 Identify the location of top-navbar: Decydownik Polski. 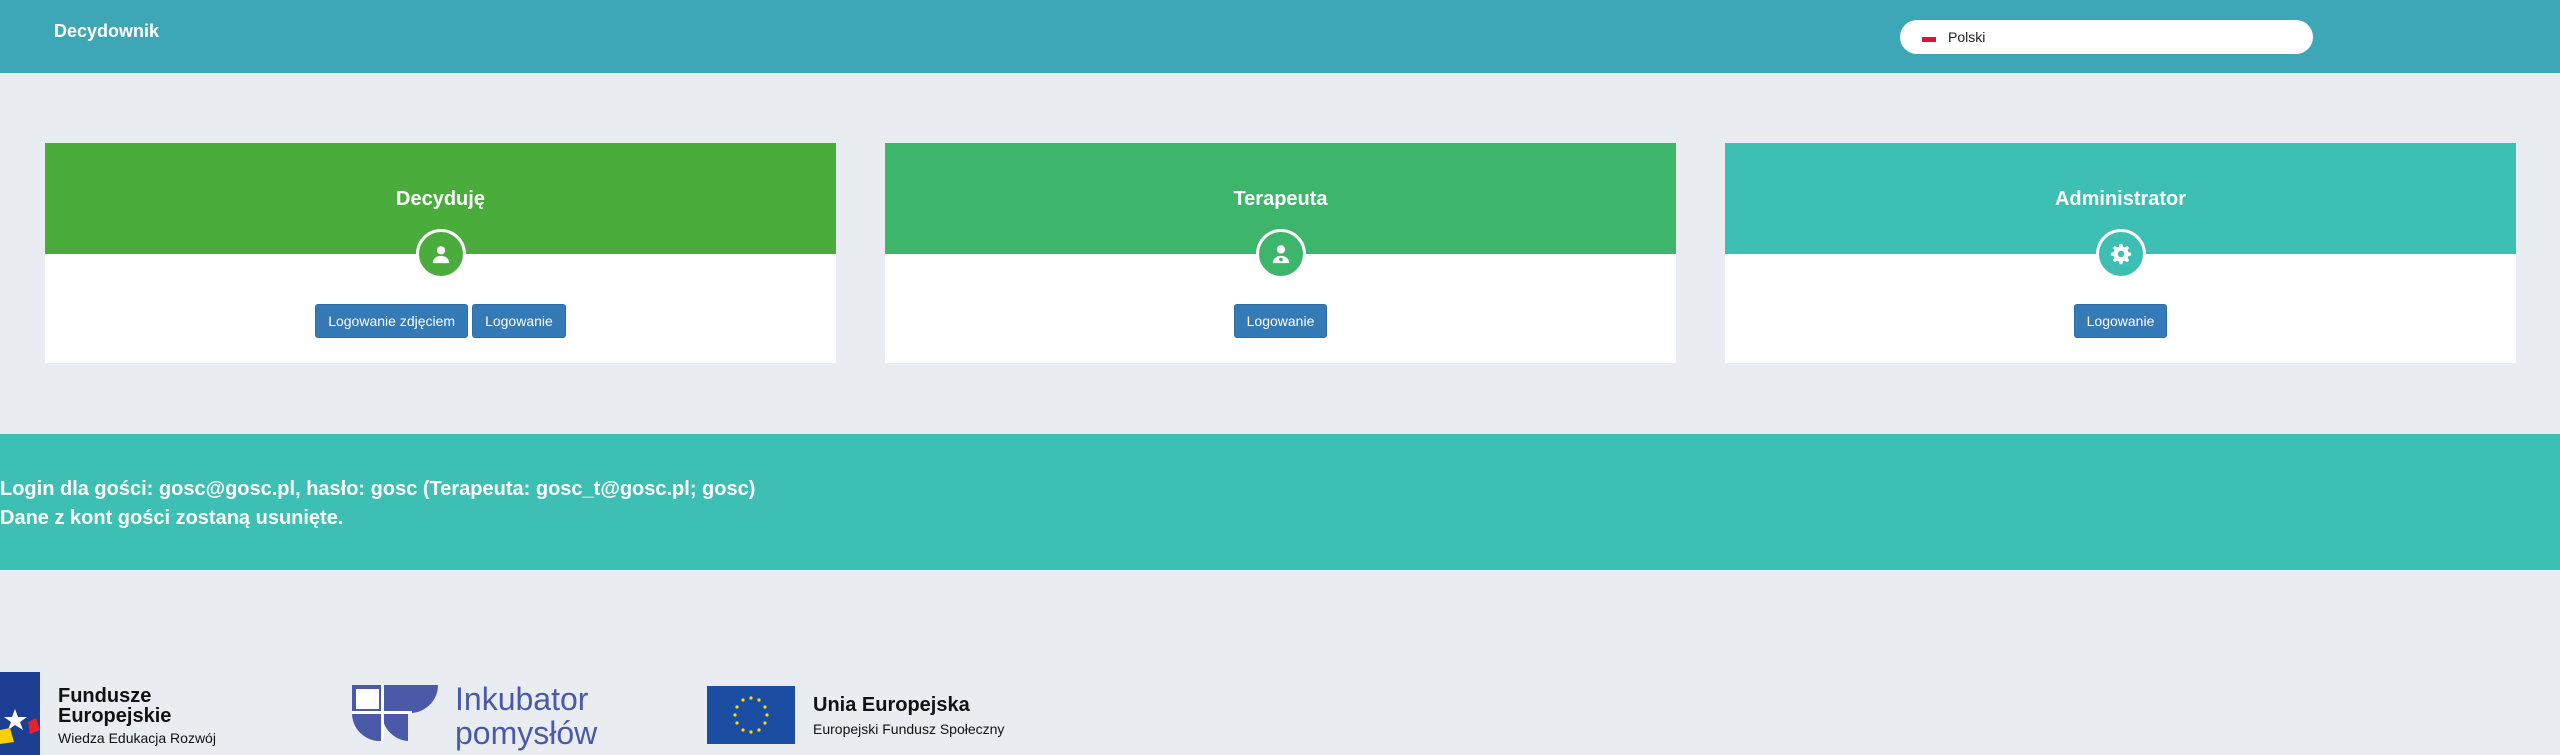
(1280, 36).